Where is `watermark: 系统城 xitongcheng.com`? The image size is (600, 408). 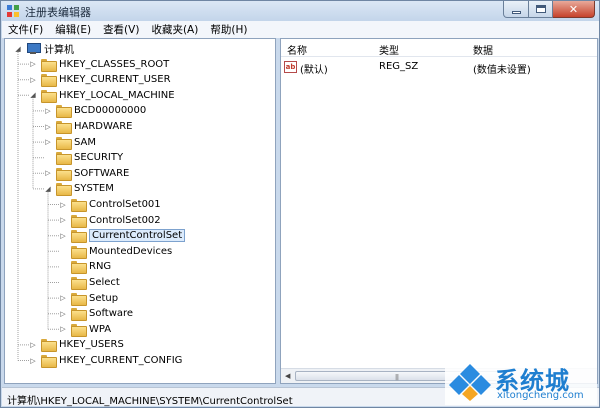
watermark: 系统城 xitongcheng.com is located at coordinates (521, 381).